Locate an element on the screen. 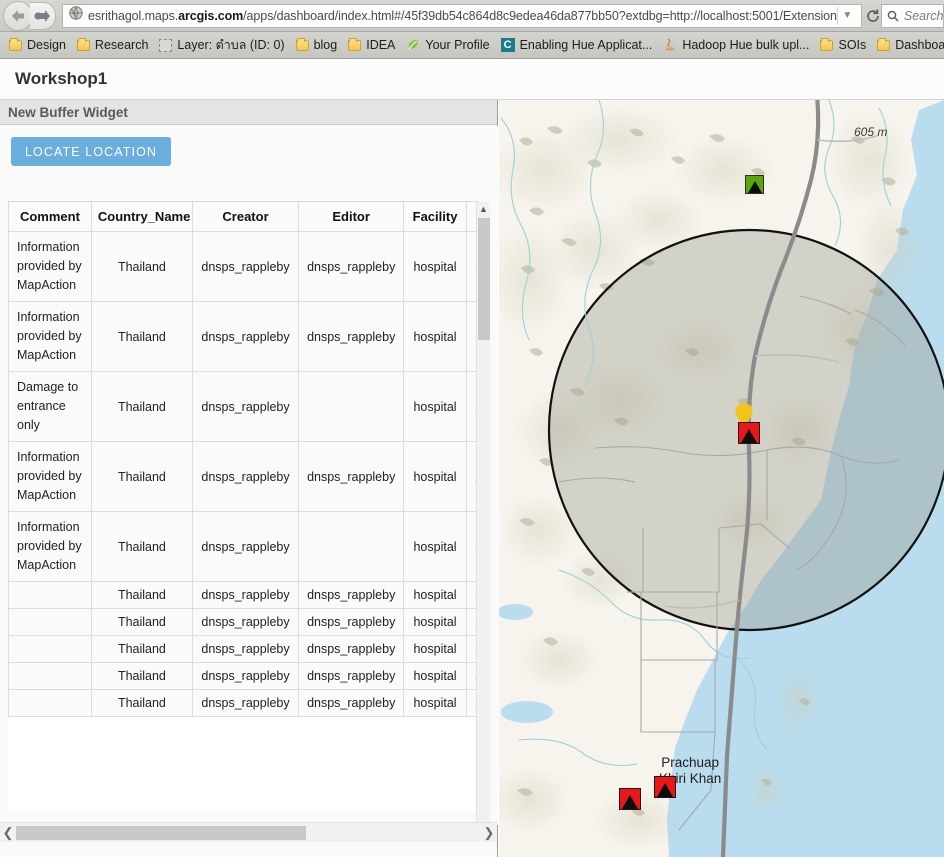 The width and height of the screenshot is (944, 857). horizontal-scrollbar-track is located at coordinates (248, 832).